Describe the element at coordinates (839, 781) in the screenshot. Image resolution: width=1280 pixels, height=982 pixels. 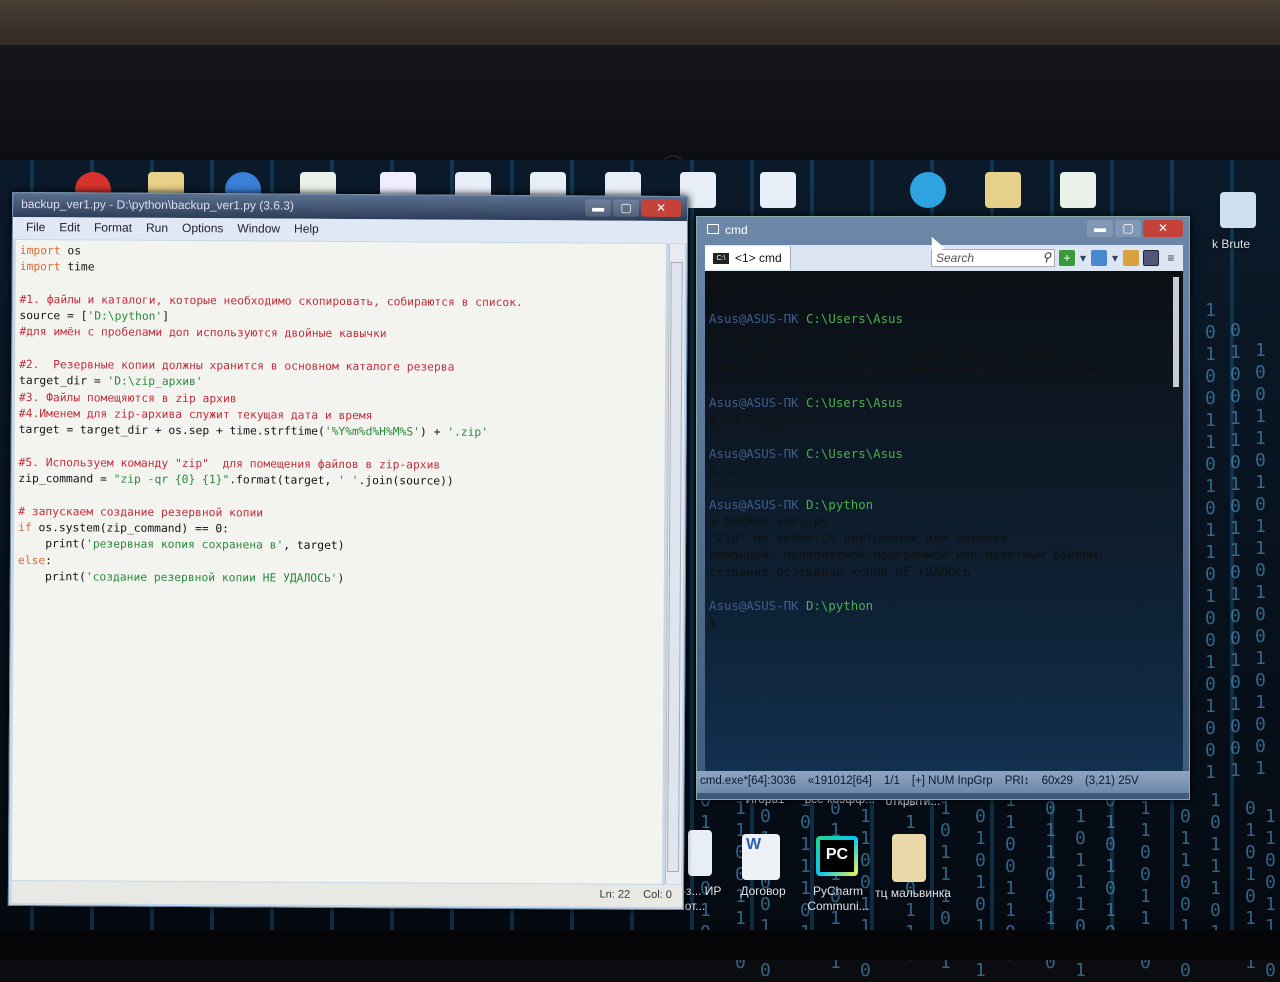
I see `status-field: «191012[64]` at that location.